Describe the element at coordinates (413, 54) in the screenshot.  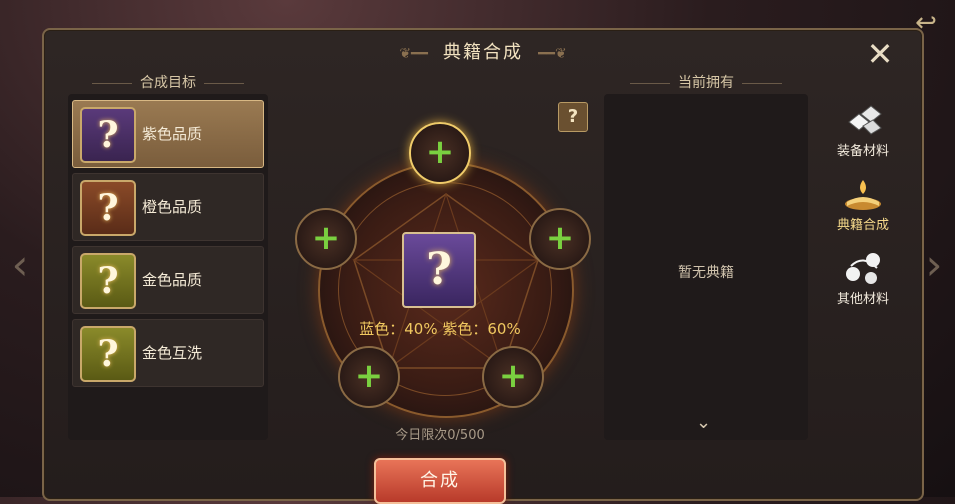
I see `ornament-left-icon: ❦━━` at that location.